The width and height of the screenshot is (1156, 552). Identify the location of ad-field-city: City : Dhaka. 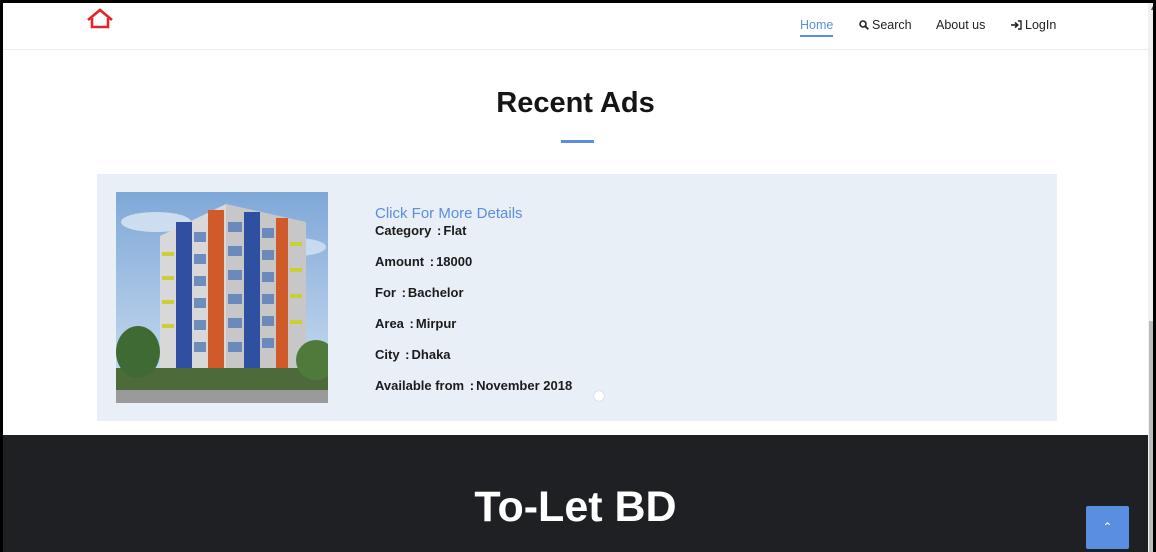
(413, 354).